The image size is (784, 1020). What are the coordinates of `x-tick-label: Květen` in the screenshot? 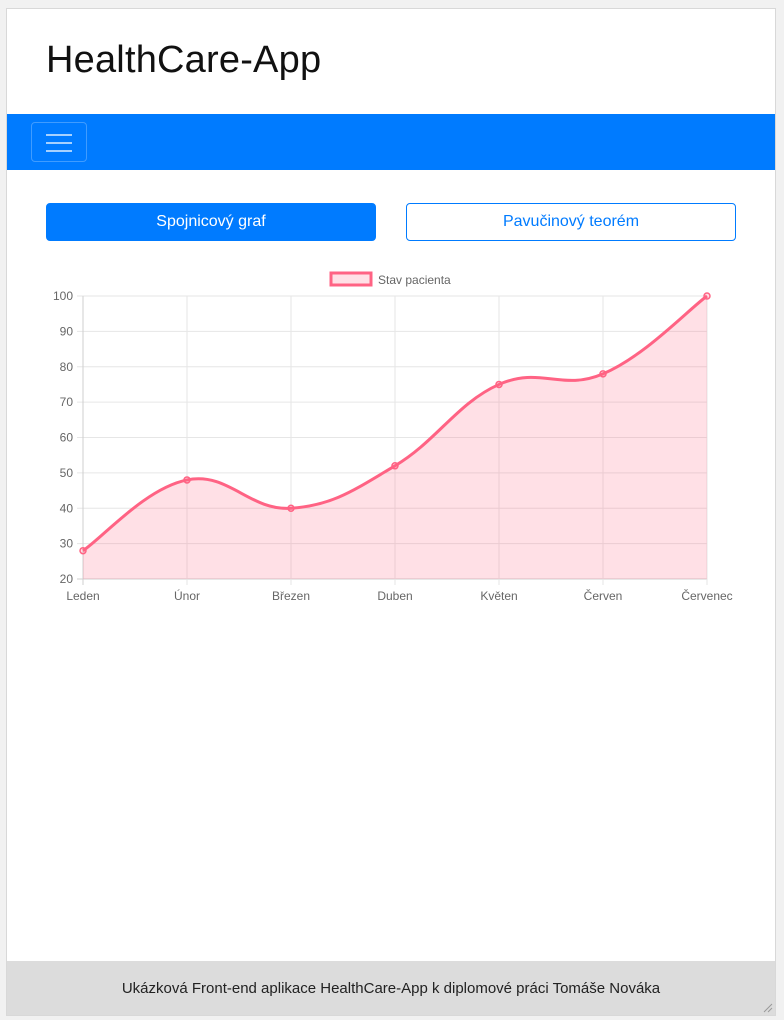 It's located at (498, 596).